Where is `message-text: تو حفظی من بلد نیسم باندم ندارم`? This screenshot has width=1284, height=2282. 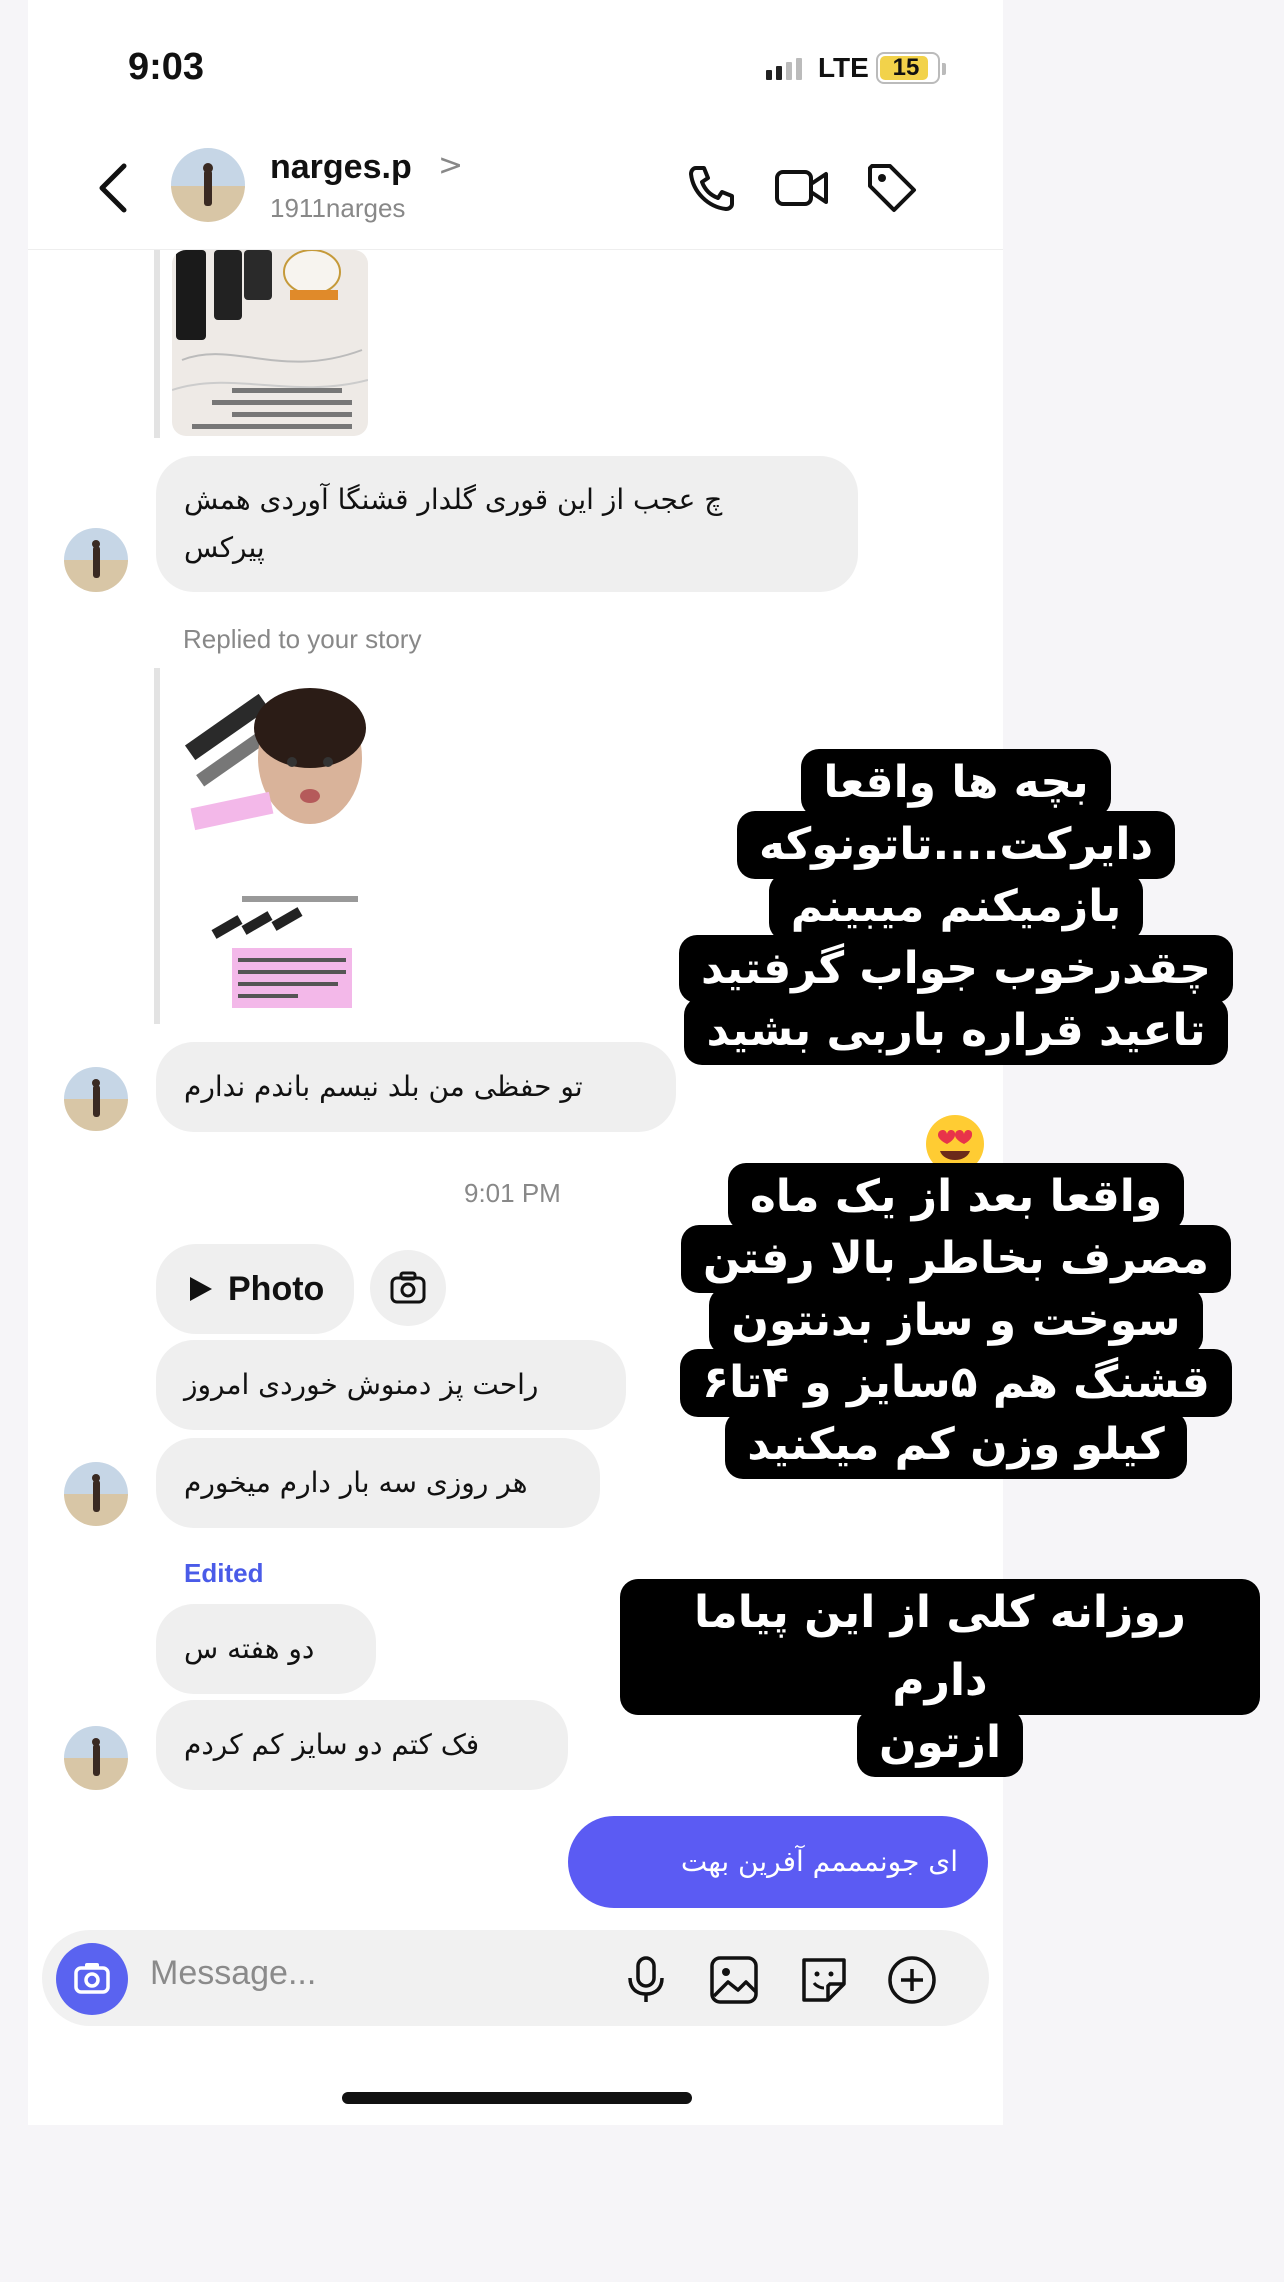 message-text: تو حفظی من بلد نیسم باندم ندارم is located at coordinates (383, 1086).